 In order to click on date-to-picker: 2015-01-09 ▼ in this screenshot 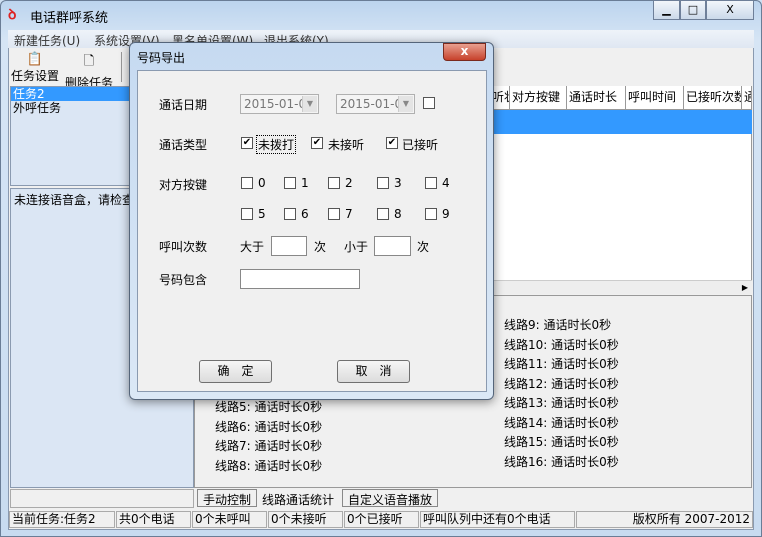, I will do `click(375, 104)`.